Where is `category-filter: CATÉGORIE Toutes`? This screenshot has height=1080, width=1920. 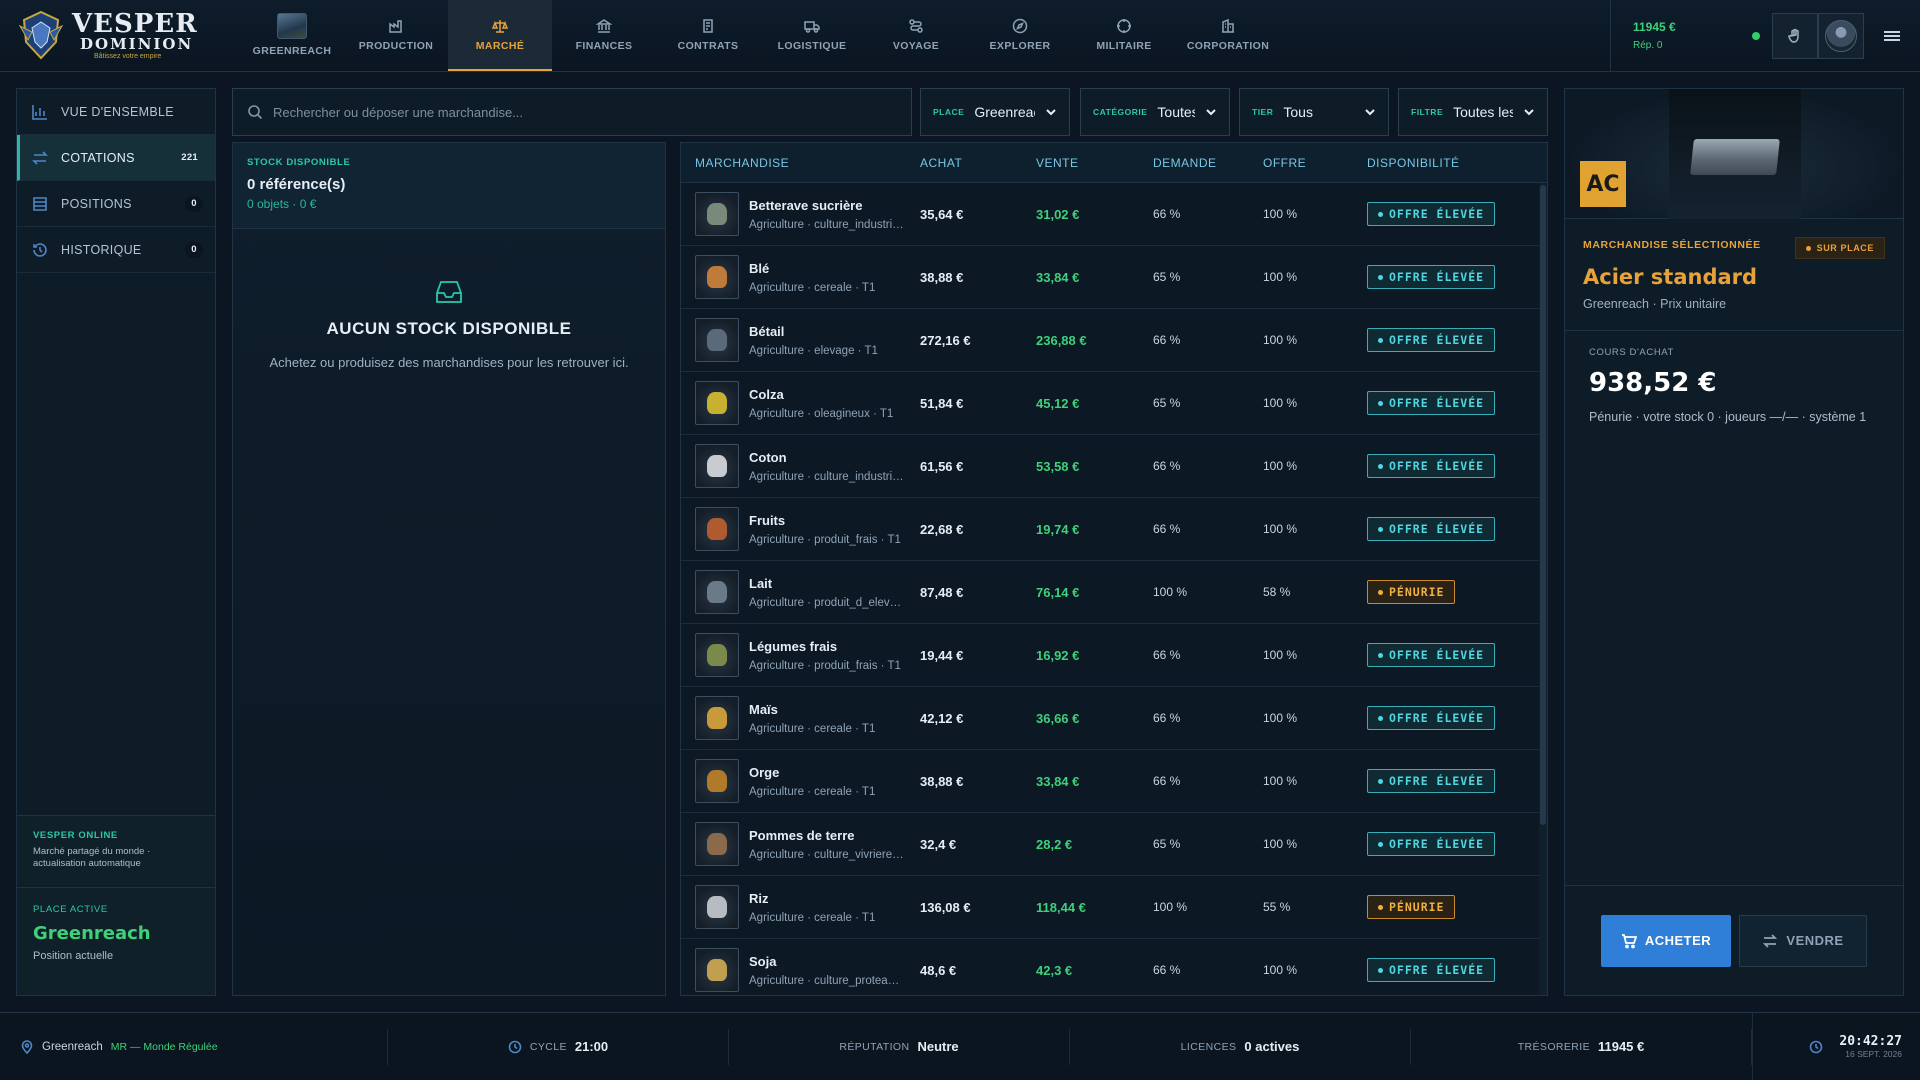 category-filter: CATÉGORIE Toutes is located at coordinates (1155, 112).